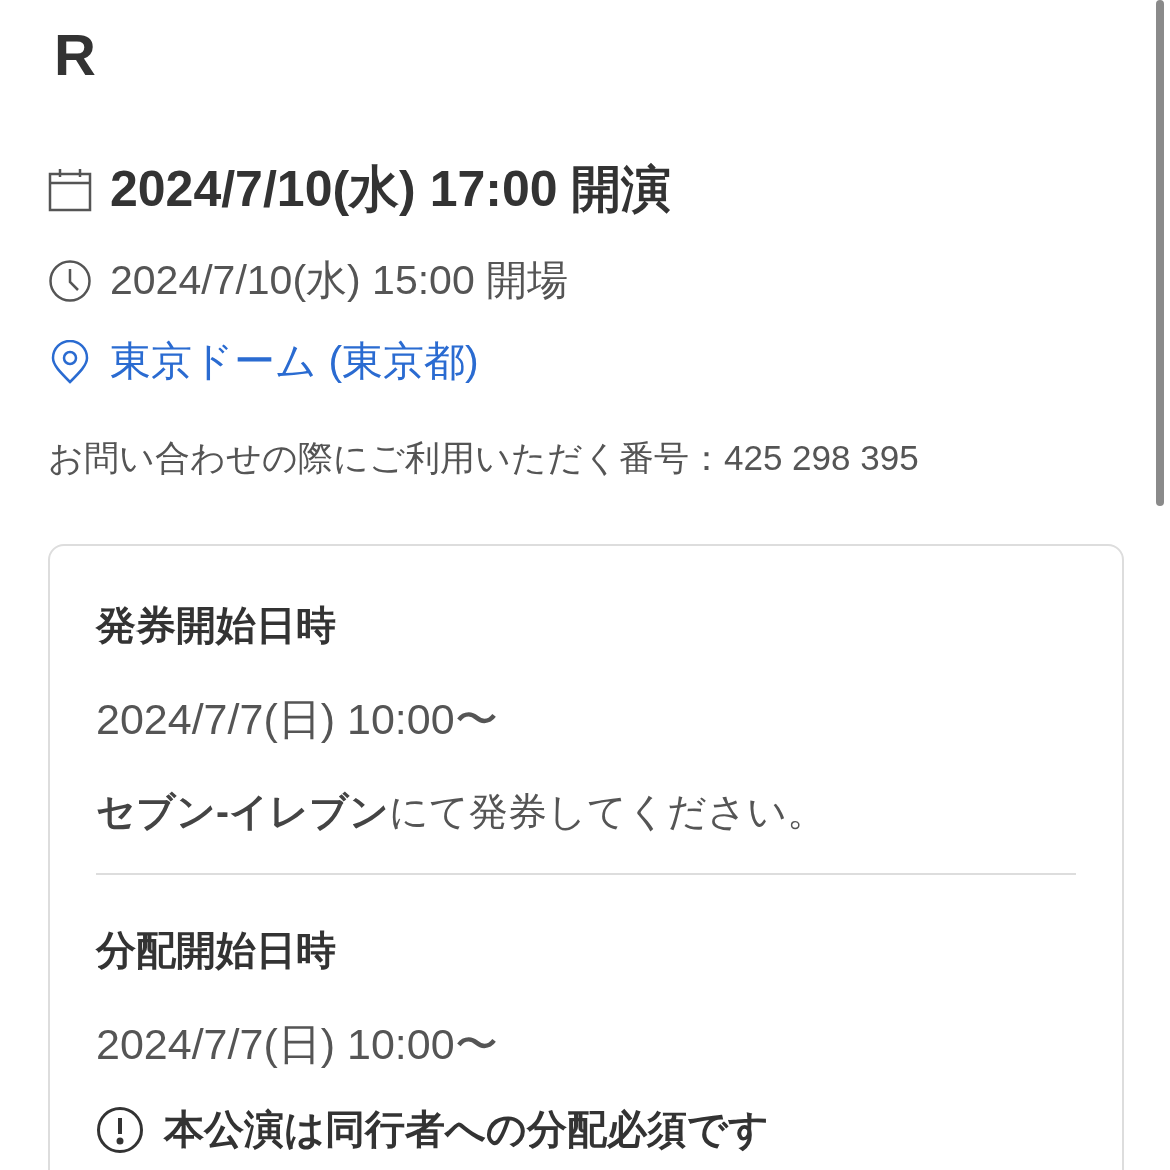 This screenshot has width=1170, height=1170. I want to click on ticket-note: セブン-イレブンにて発券してください。, so click(461, 812).